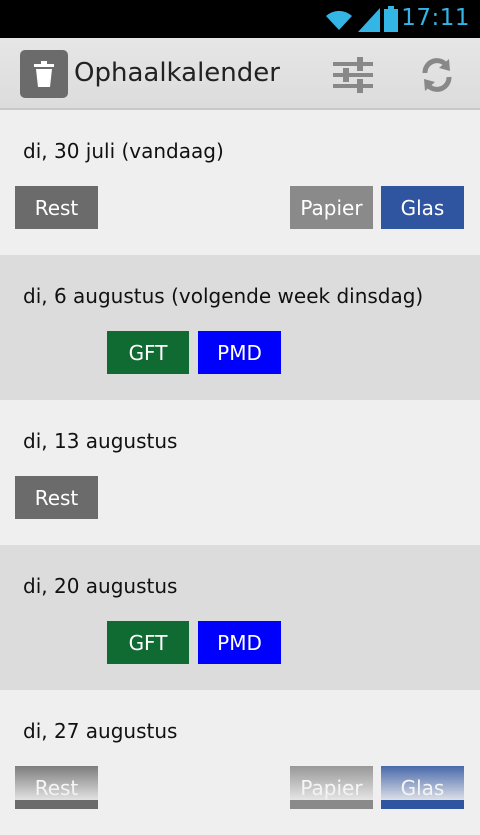  I want to click on signal-icon, so click(369, 20).